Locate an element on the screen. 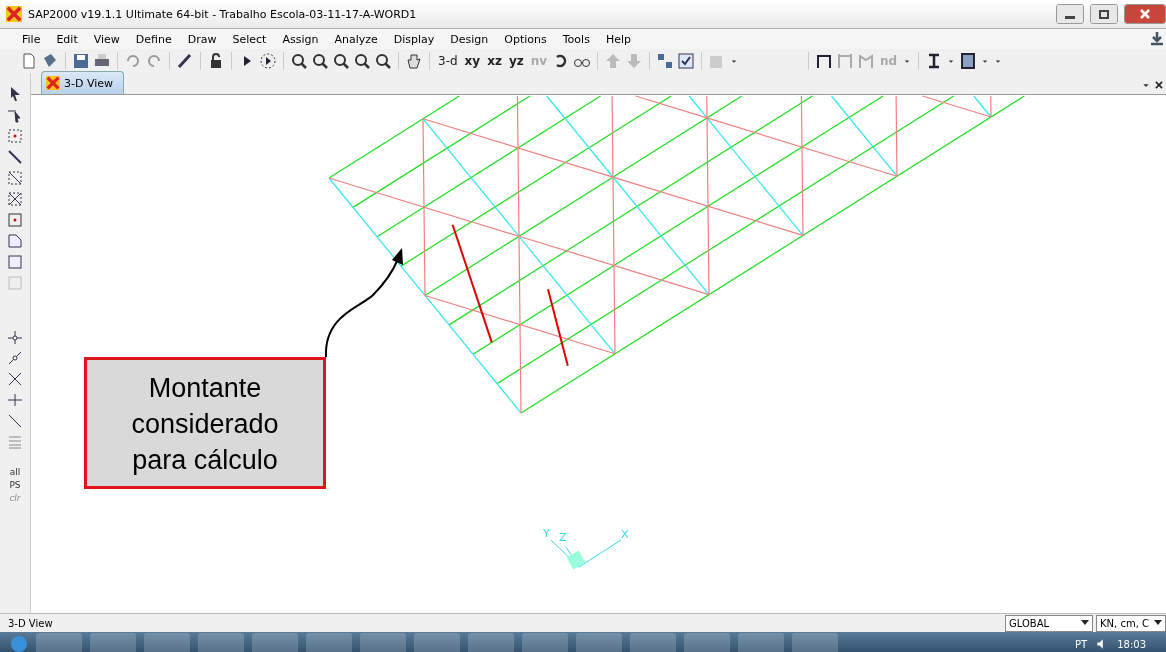  play-circle-icon is located at coordinates (268, 61).